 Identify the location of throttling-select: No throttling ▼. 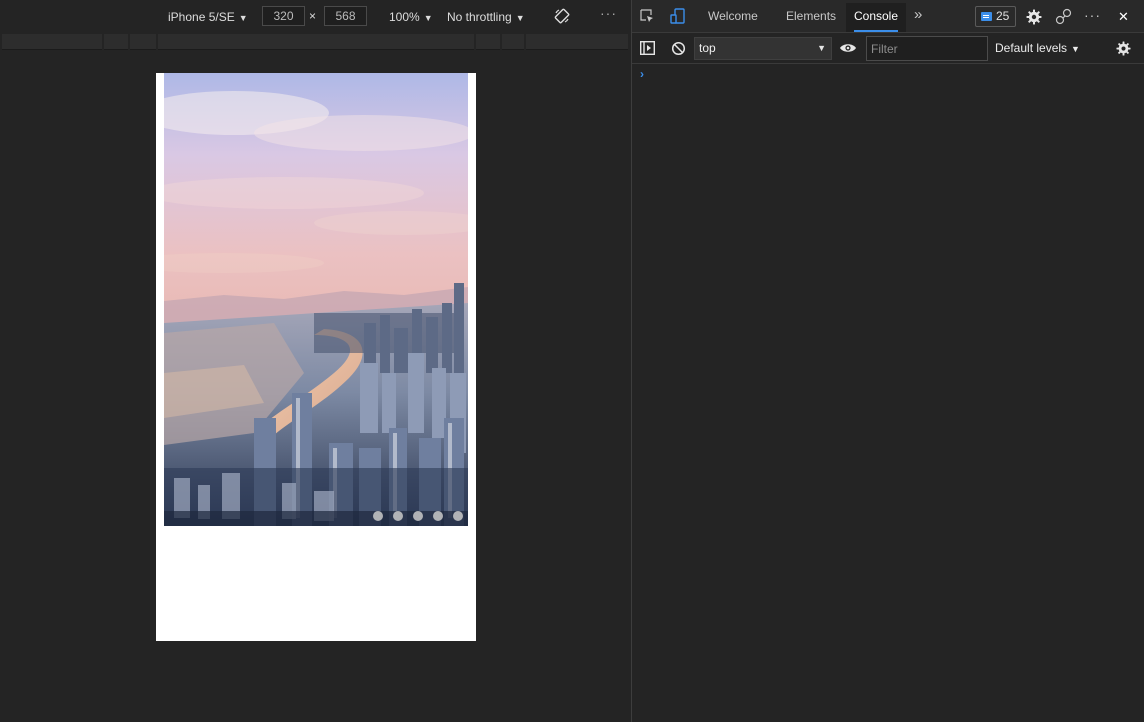
(486, 17).